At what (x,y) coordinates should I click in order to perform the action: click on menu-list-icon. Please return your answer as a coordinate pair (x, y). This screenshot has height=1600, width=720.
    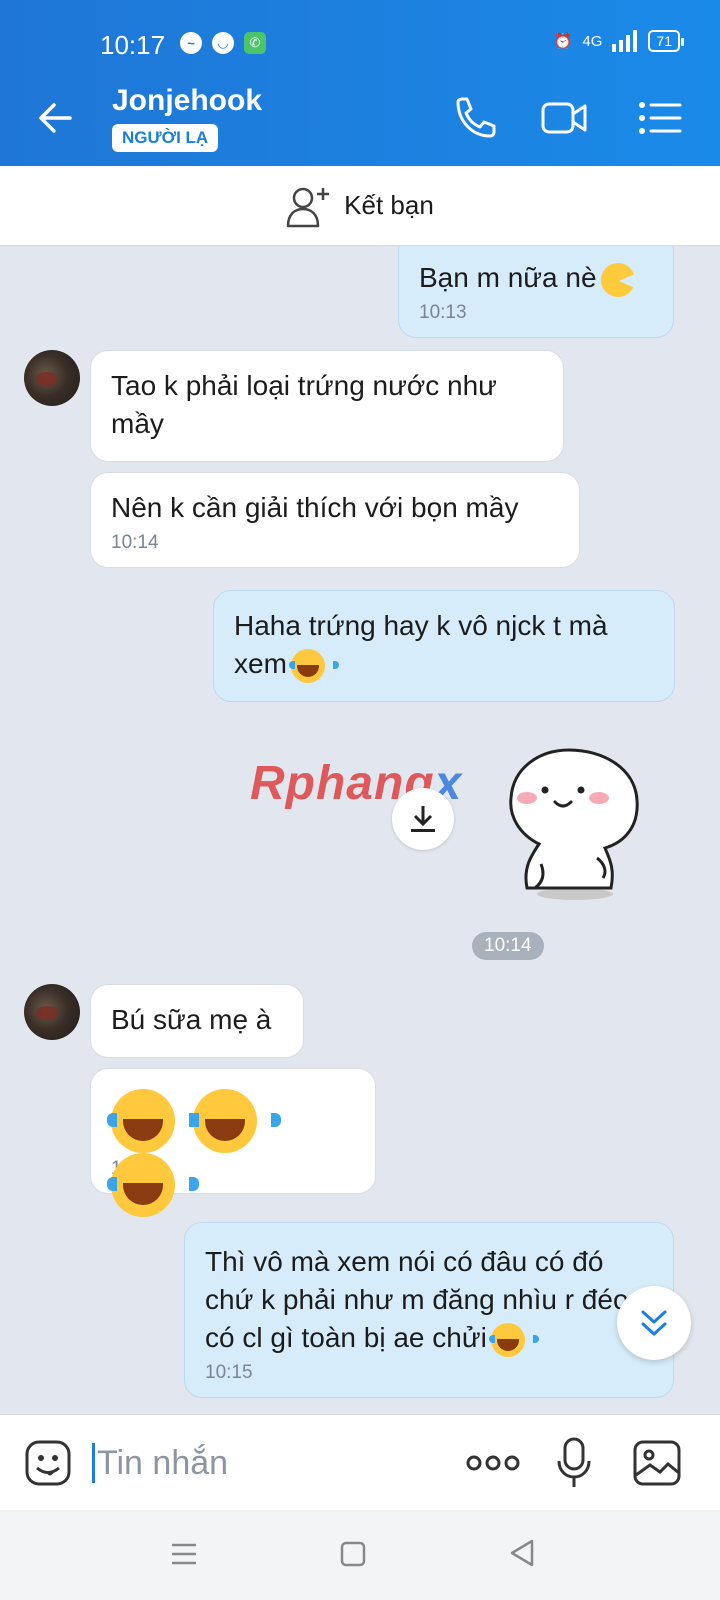
    Looking at the image, I should click on (660, 118).